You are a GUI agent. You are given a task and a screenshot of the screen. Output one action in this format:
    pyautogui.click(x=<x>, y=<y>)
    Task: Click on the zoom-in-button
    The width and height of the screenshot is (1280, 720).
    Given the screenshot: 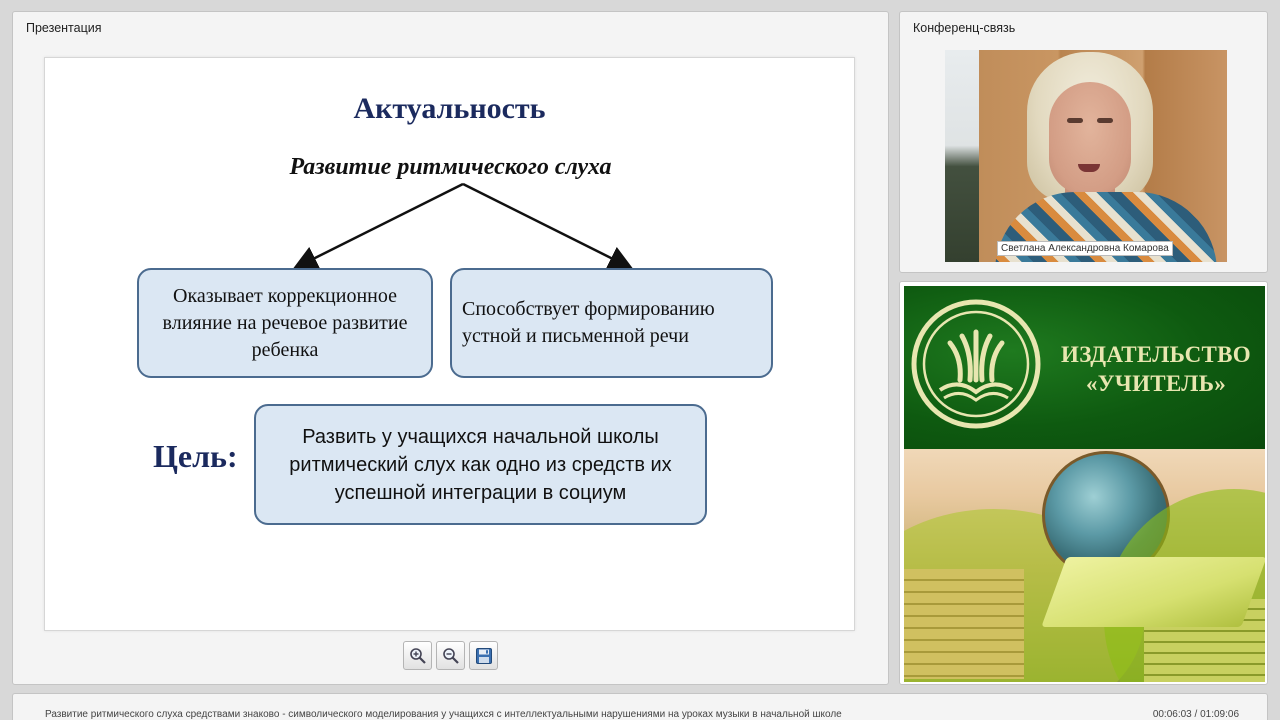 What is the action you would take?
    pyautogui.click(x=417, y=655)
    